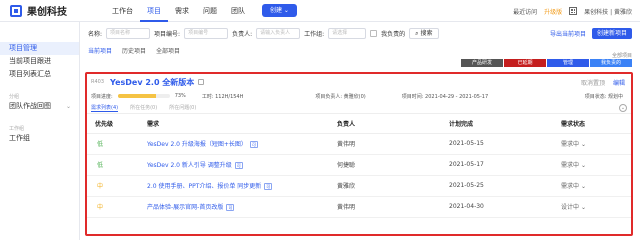  I want to click on requirement-link: 2.0 使用手册、PPT介绍、报价单 同步更新, so click(204, 186).